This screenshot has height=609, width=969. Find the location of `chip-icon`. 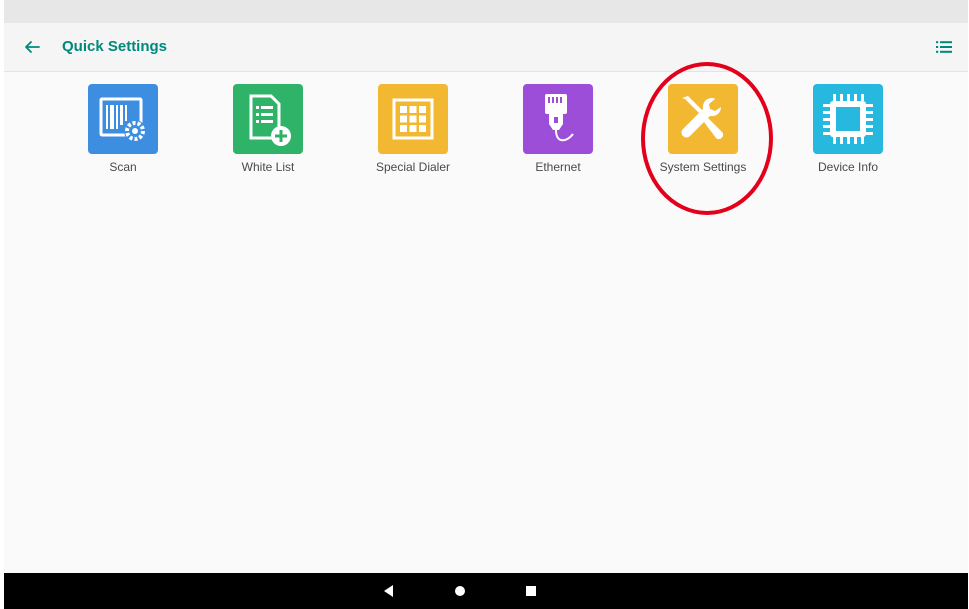

chip-icon is located at coordinates (848, 119).